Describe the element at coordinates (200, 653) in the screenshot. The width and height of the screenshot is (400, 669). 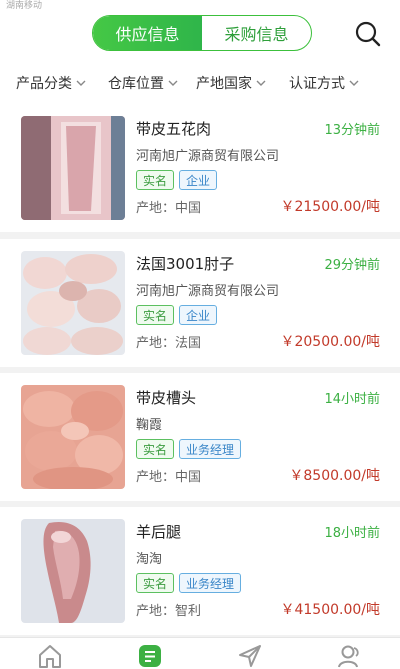
I see `bottom-tab-bar` at that location.